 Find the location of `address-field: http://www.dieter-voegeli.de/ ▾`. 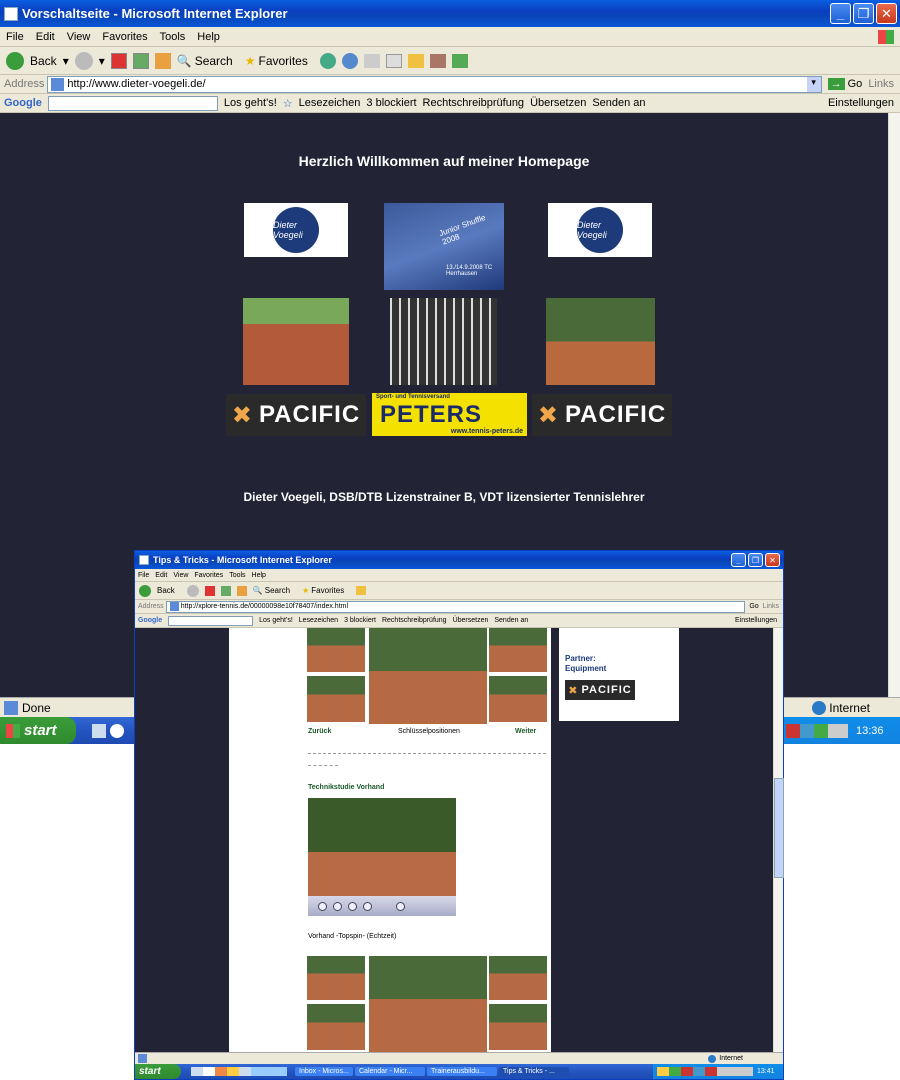

address-field: http://www.dieter-voegeli.de/ ▾ is located at coordinates (434, 84).